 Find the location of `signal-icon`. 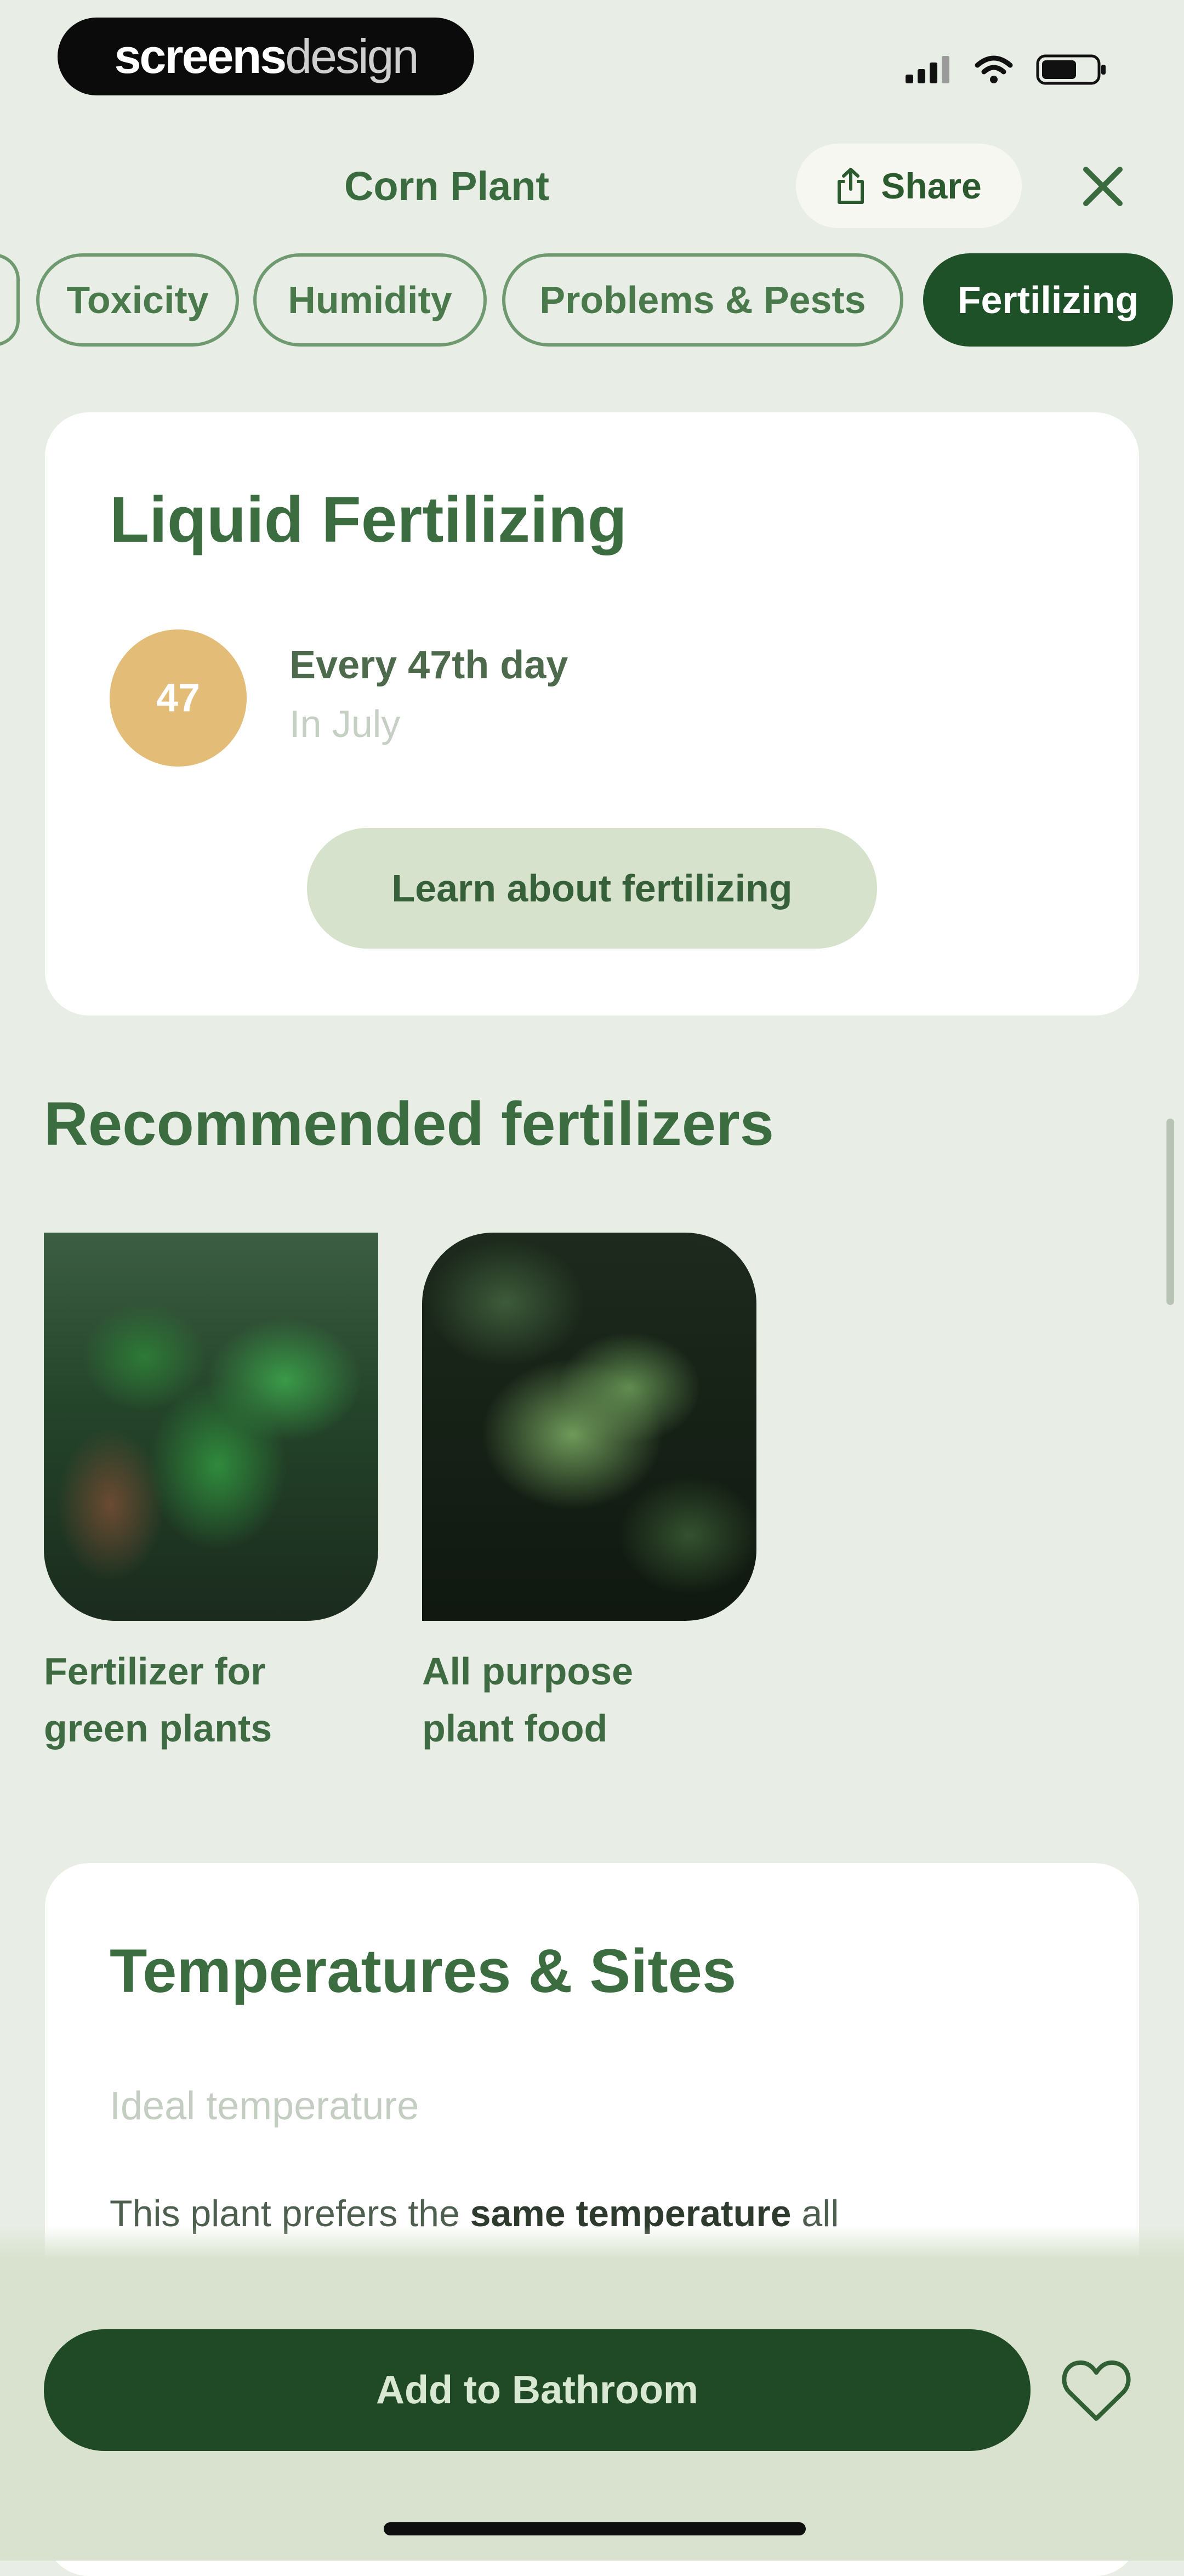

signal-icon is located at coordinates (927, 69).